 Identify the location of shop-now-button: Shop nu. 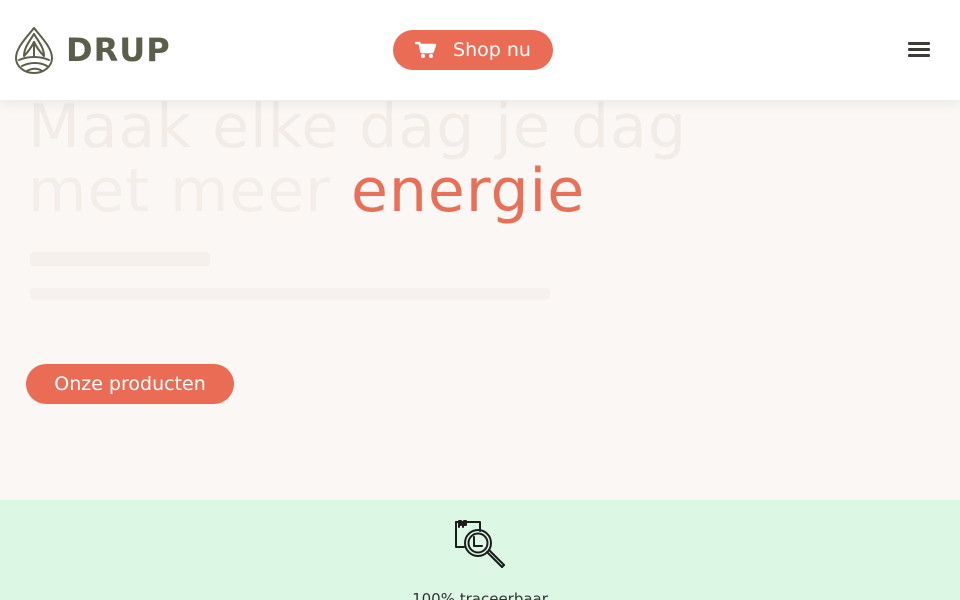
(473, 50).